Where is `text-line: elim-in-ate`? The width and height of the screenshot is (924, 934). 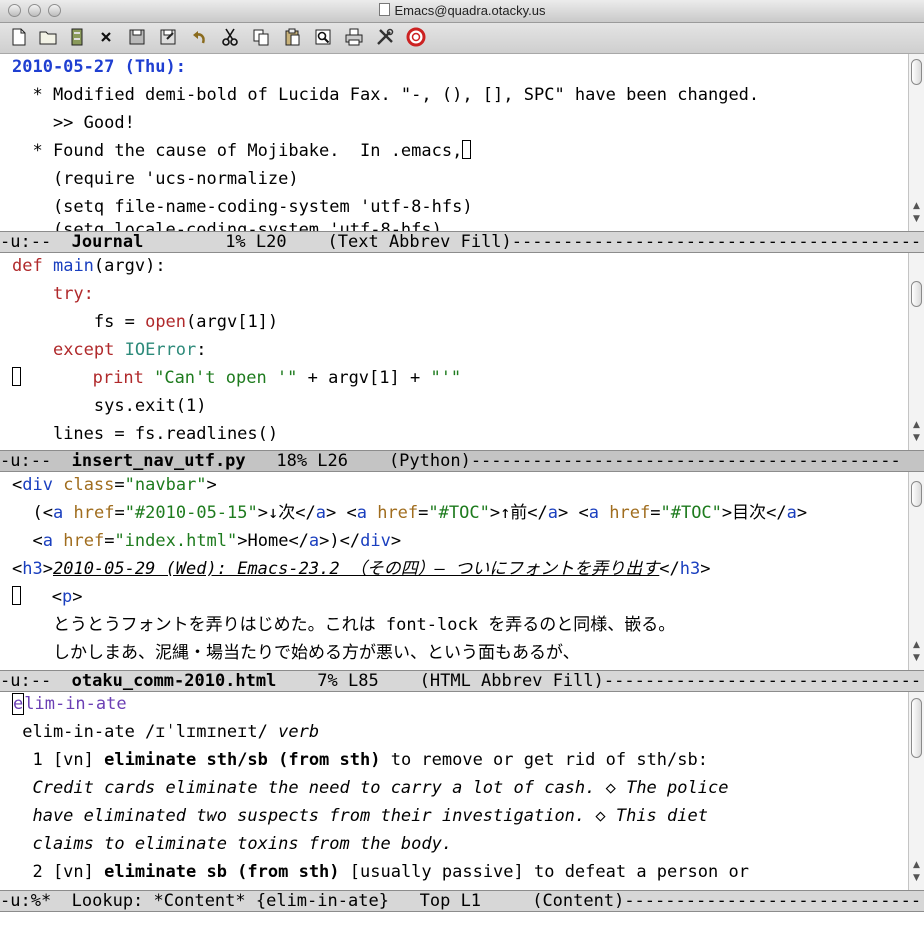
text-line: elim-in-ate is located at coordinates (69, 705).